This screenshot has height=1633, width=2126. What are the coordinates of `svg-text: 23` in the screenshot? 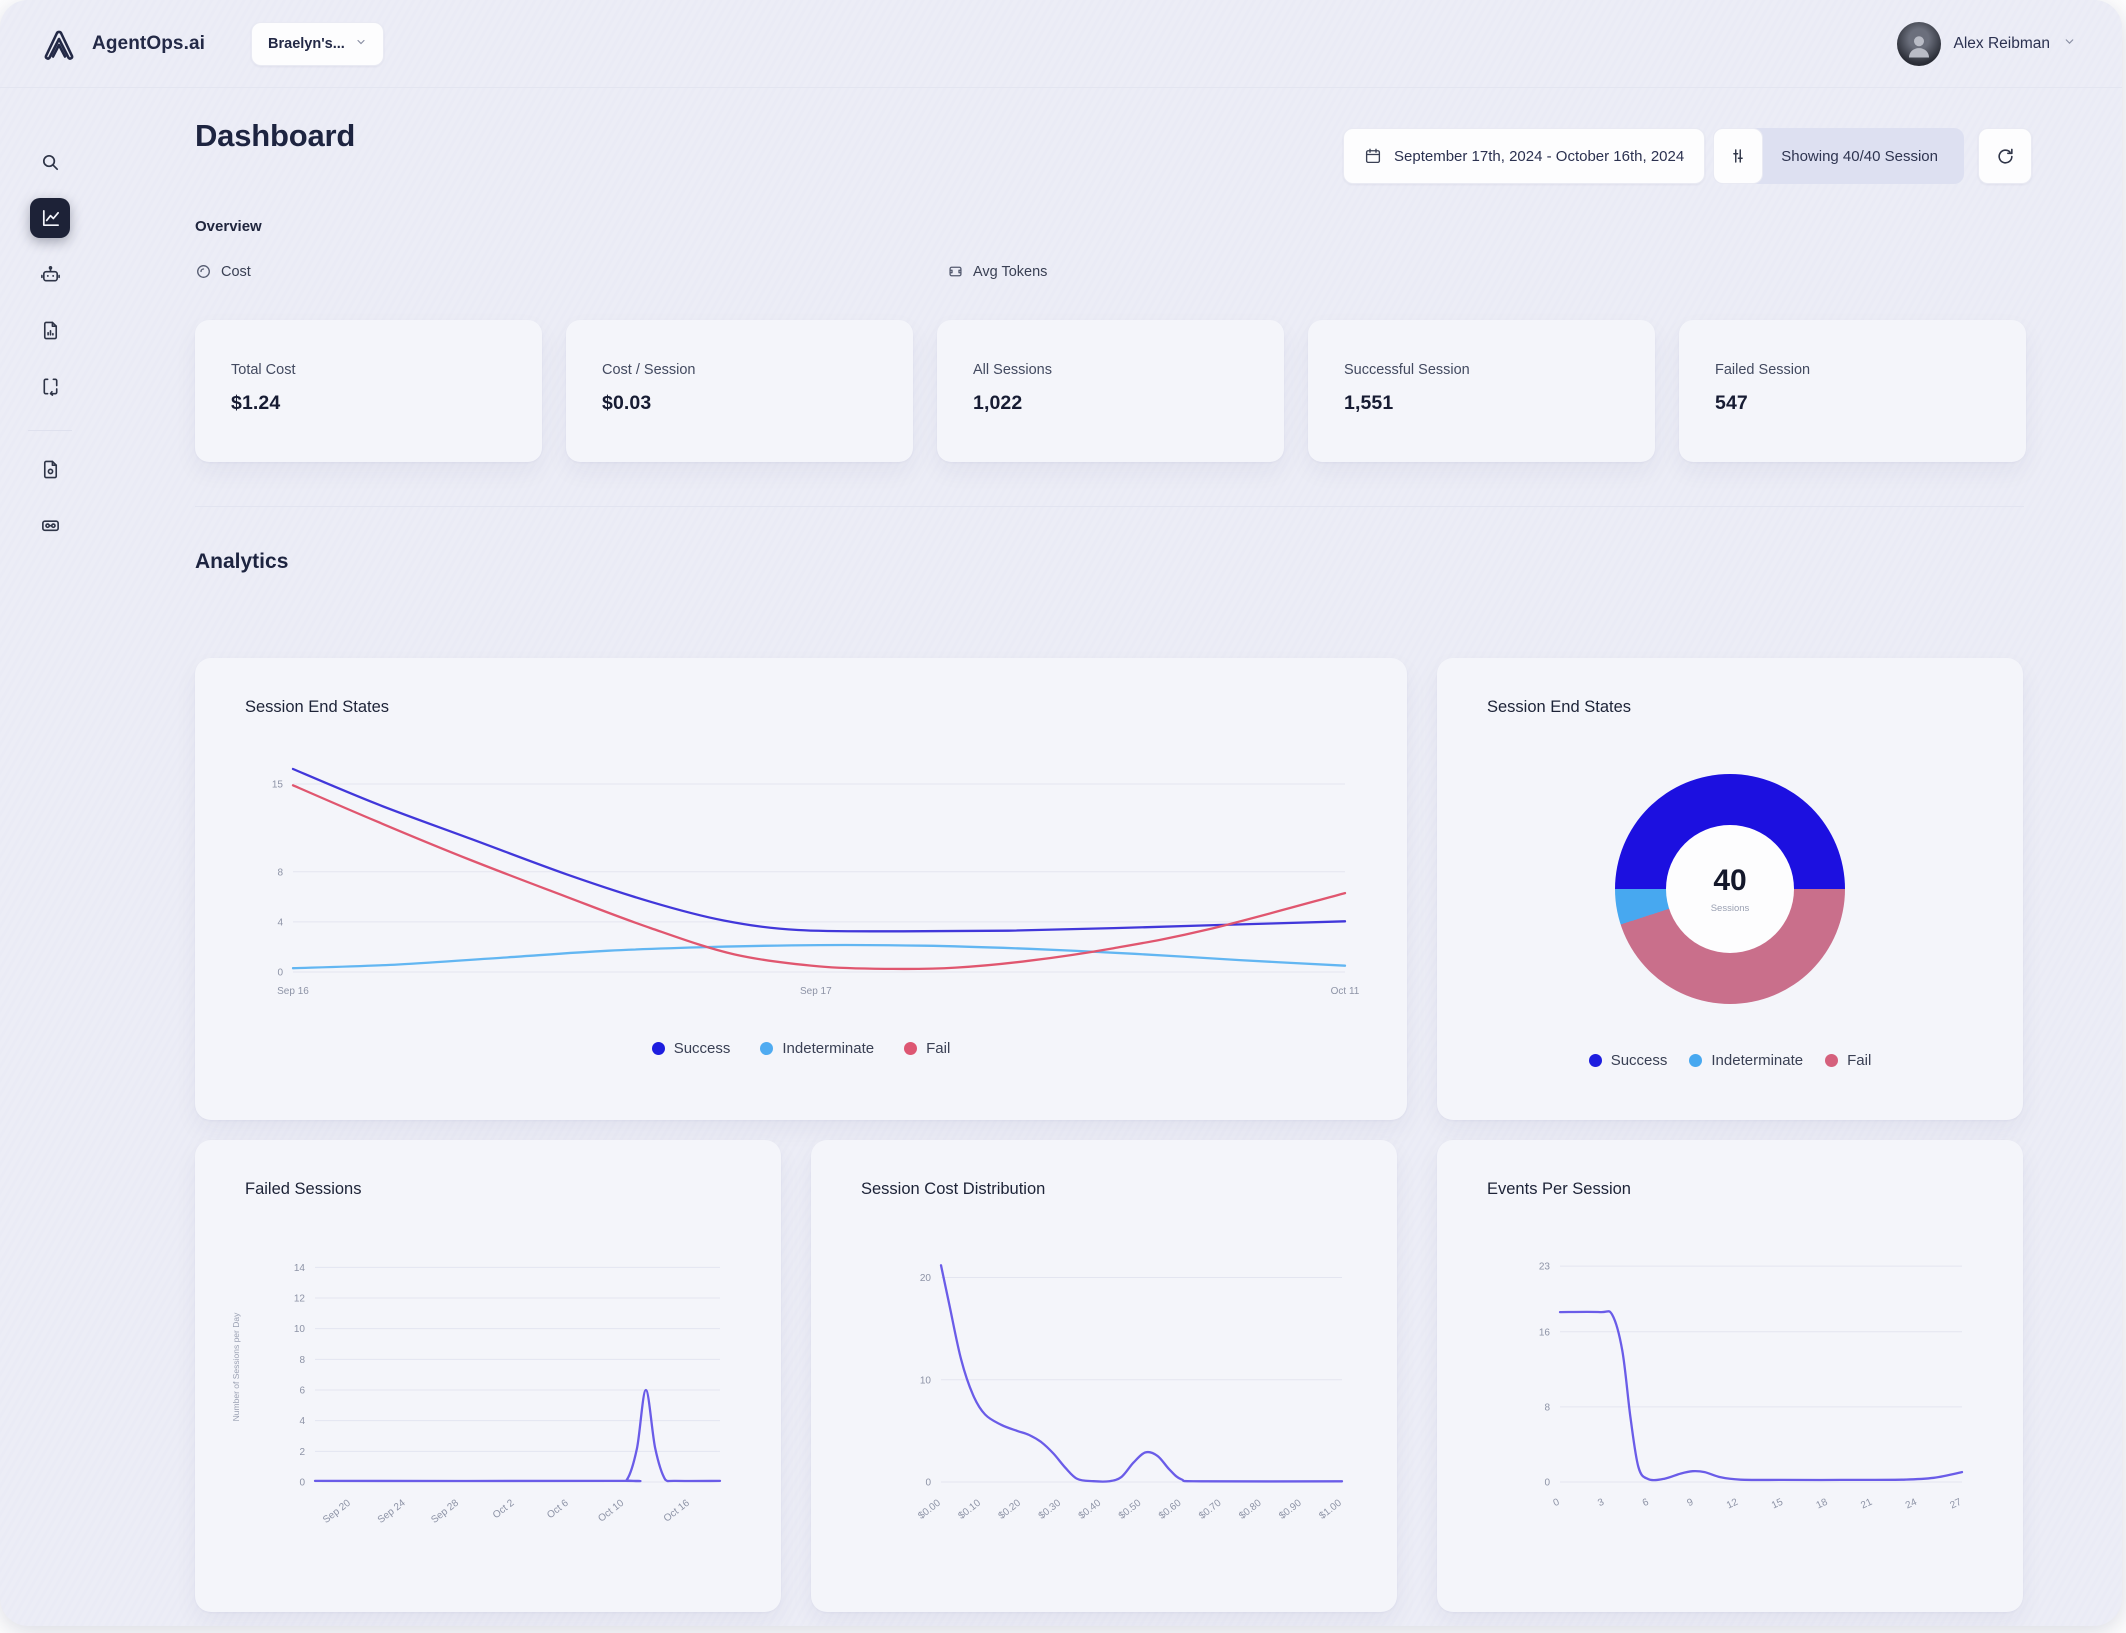 It's located at (1545, 1267).